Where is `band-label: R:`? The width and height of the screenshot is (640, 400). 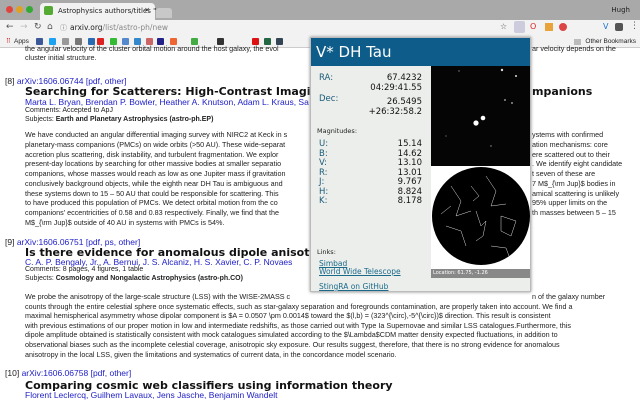
band-label: R: is located at coordinates (323, 172).